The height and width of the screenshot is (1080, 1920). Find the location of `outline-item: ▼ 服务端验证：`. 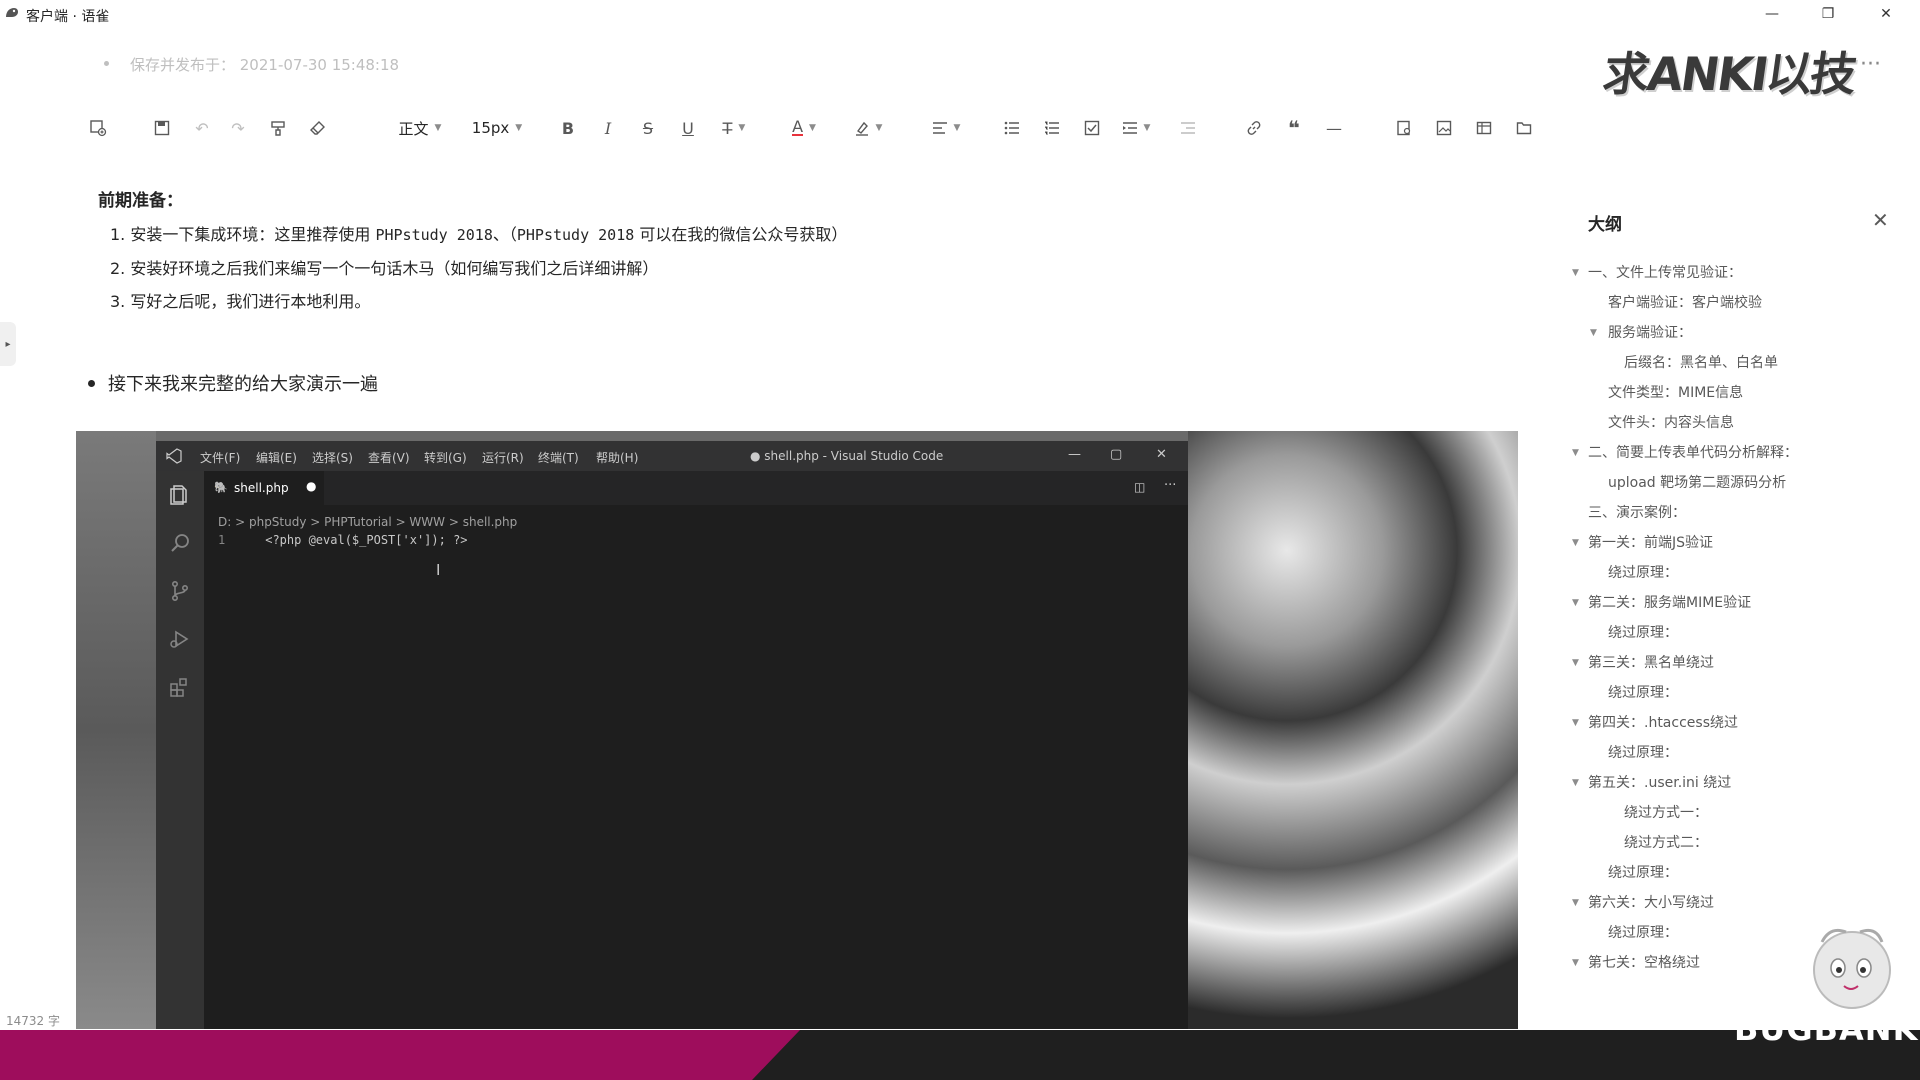

outline-item: ▼ 服务端验证： is located at coordinates (1730, 333).